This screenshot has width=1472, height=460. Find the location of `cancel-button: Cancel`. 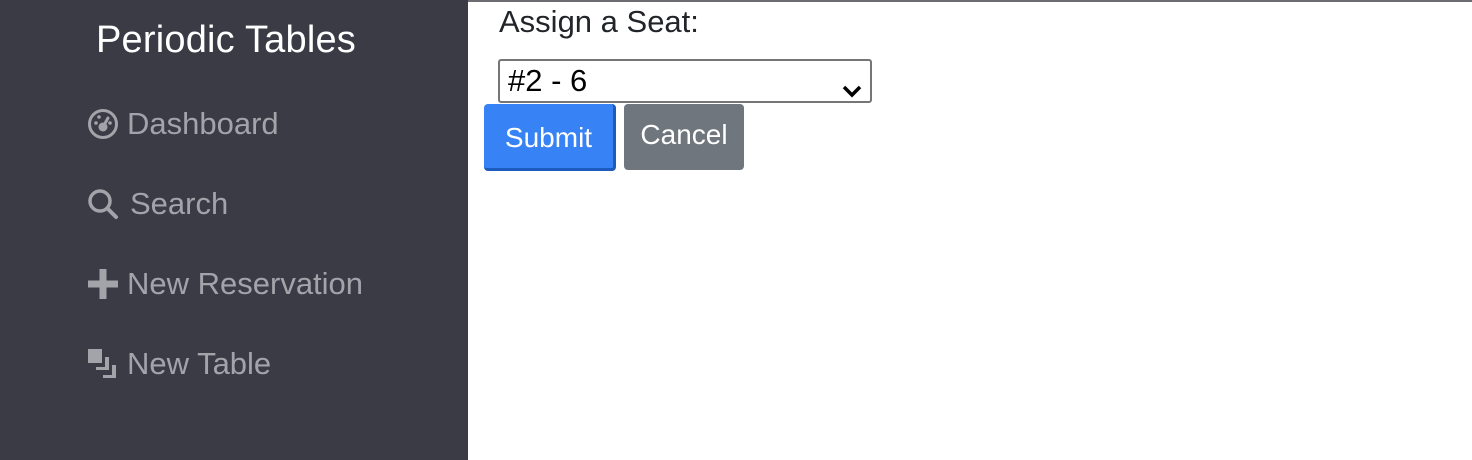

cancel-button: Cancel is located at coordinates (684, 137).